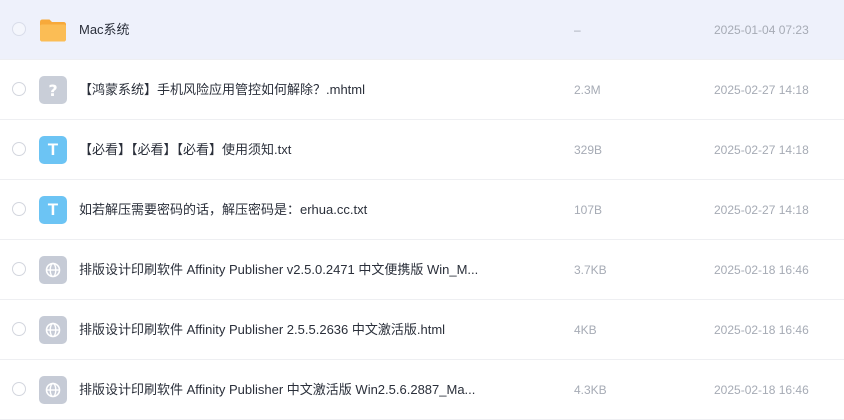 The height and width of the screenshot is (420, 844). What do you see at coordinates (577, 30) in the screenshot?
I see `file-size: –` at bounding box center [577, 30].